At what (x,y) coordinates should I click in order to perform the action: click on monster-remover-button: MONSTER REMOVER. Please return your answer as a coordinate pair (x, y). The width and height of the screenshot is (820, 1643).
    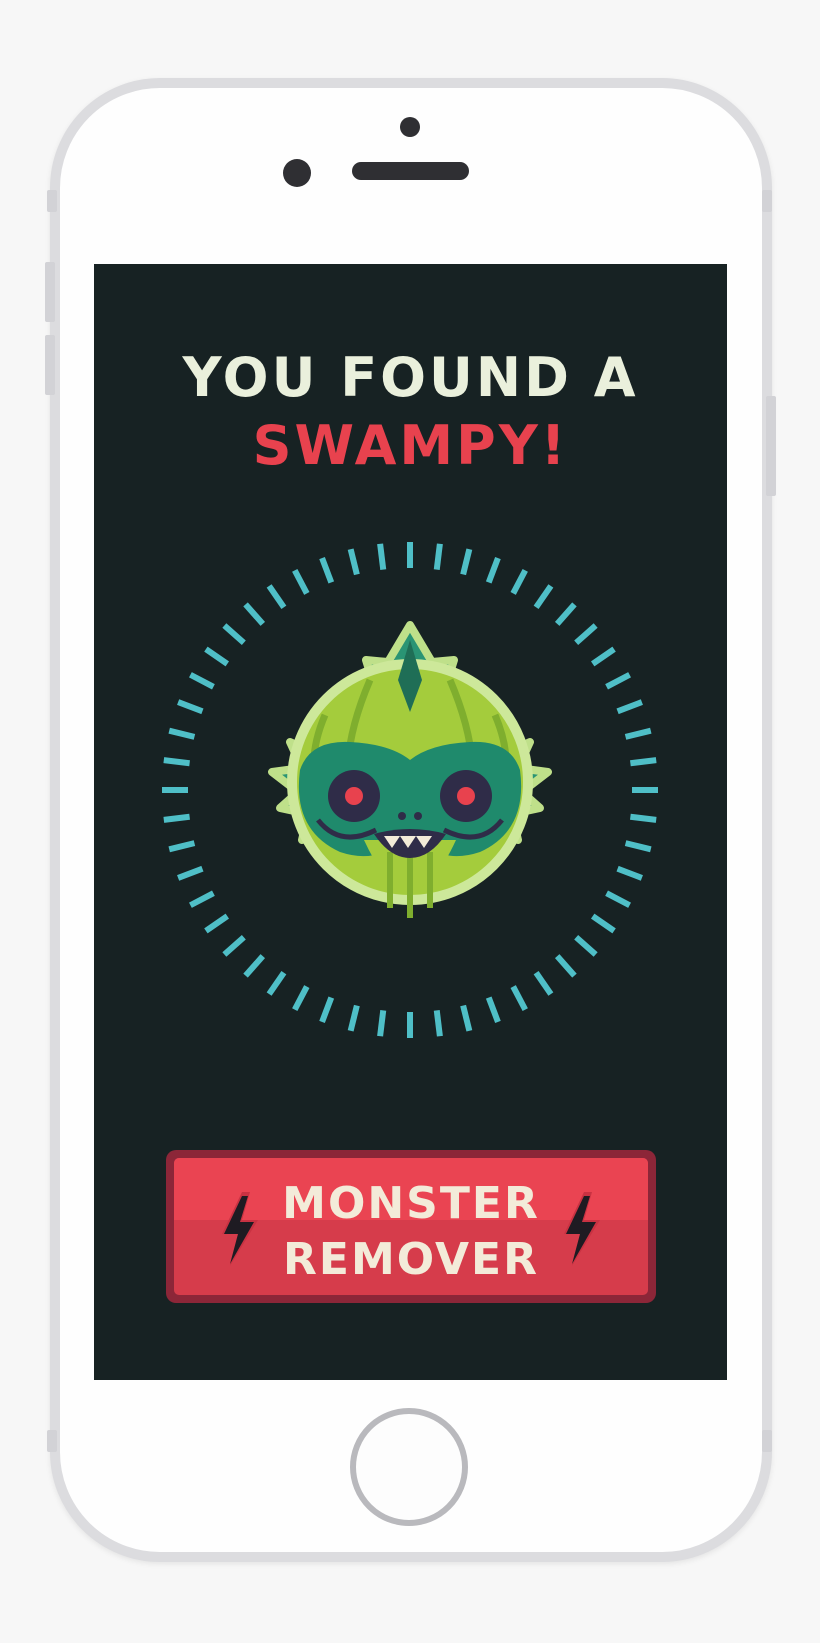
    Looking at the image, I should click on (411, 1226).